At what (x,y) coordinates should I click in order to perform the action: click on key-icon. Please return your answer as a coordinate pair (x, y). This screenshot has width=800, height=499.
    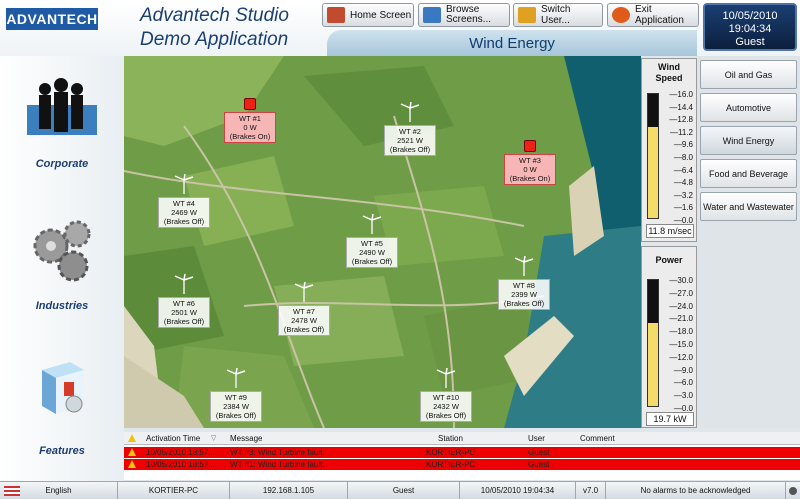
    Looking at the image, I should click on (527, 15).